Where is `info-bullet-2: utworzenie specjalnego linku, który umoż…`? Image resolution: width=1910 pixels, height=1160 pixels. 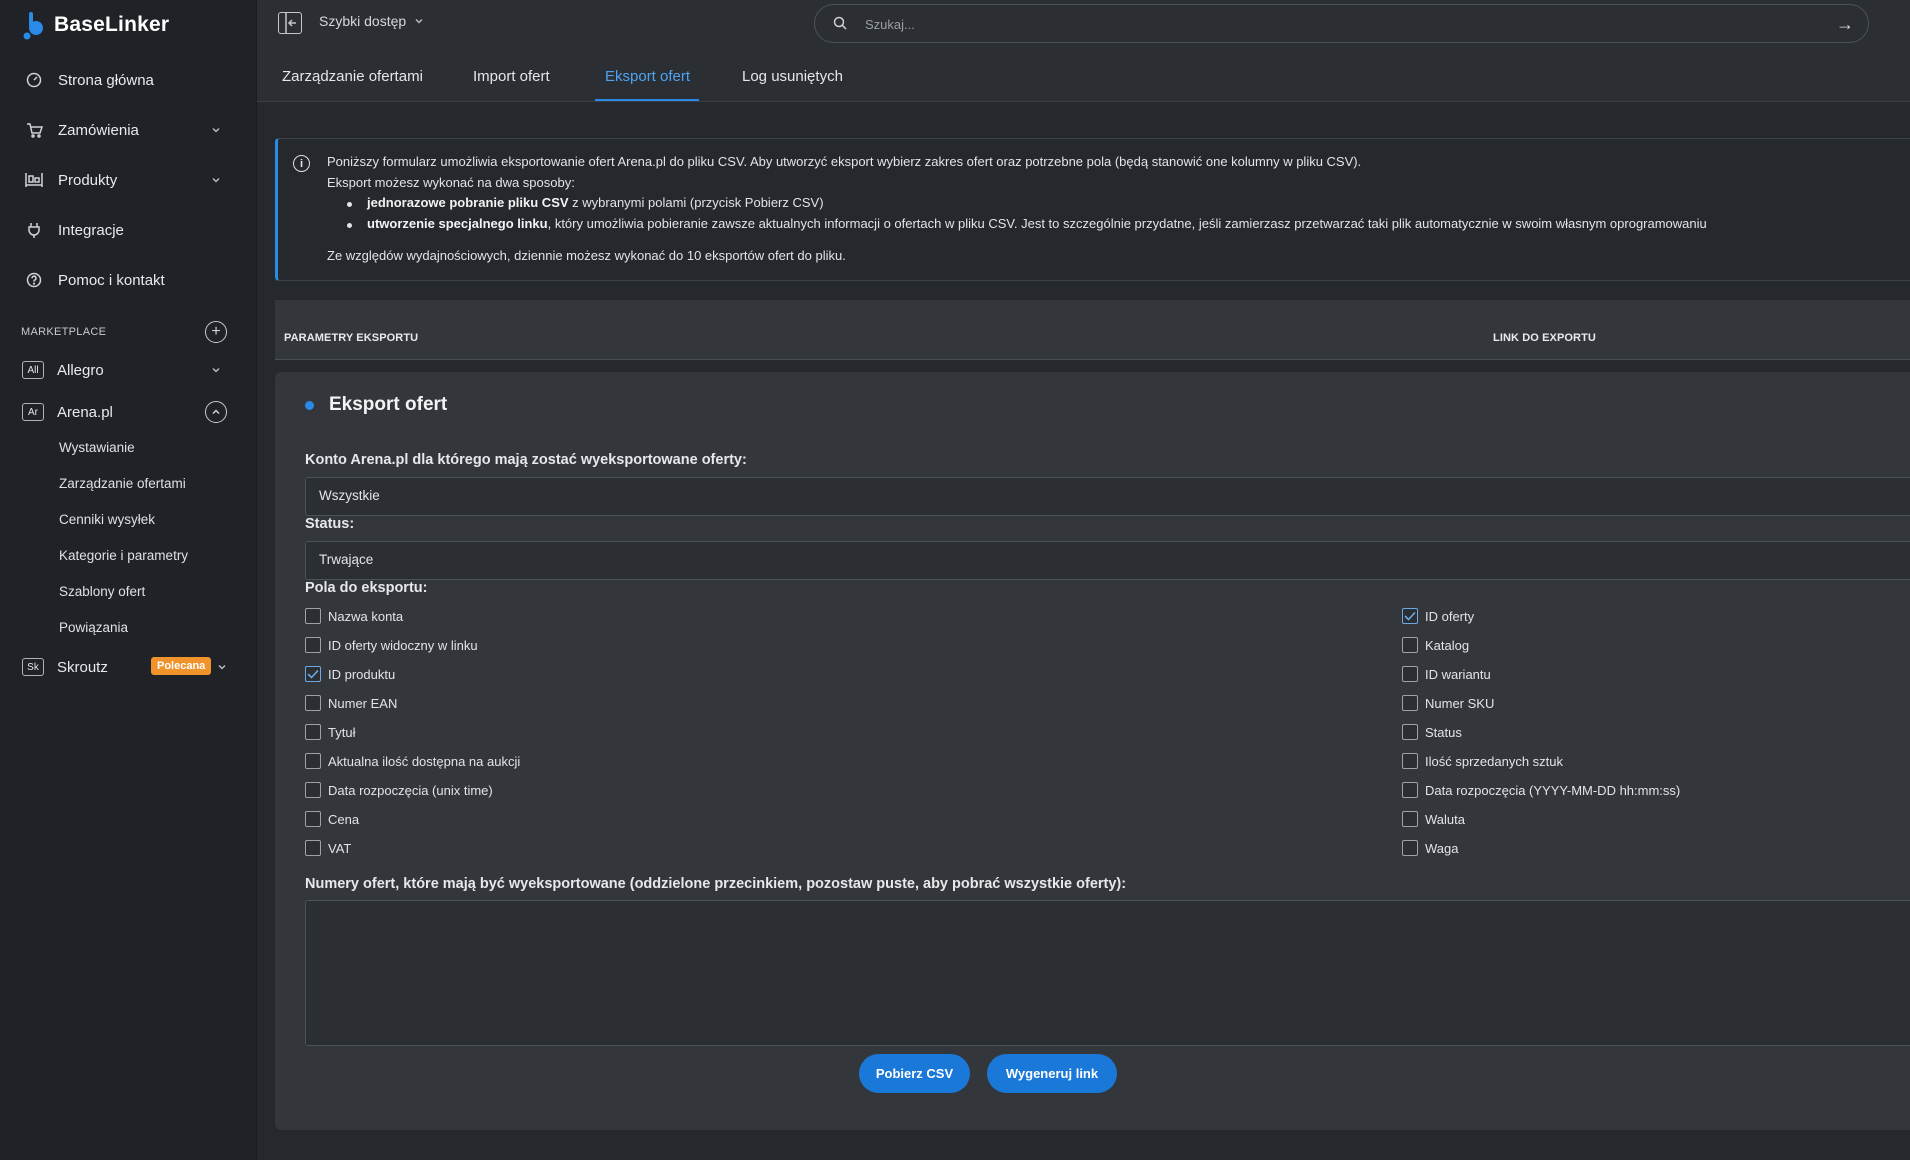 info-bullet-2: utworzenie specjalnego linku, który umoż… is located at coordinates (1037, 223).